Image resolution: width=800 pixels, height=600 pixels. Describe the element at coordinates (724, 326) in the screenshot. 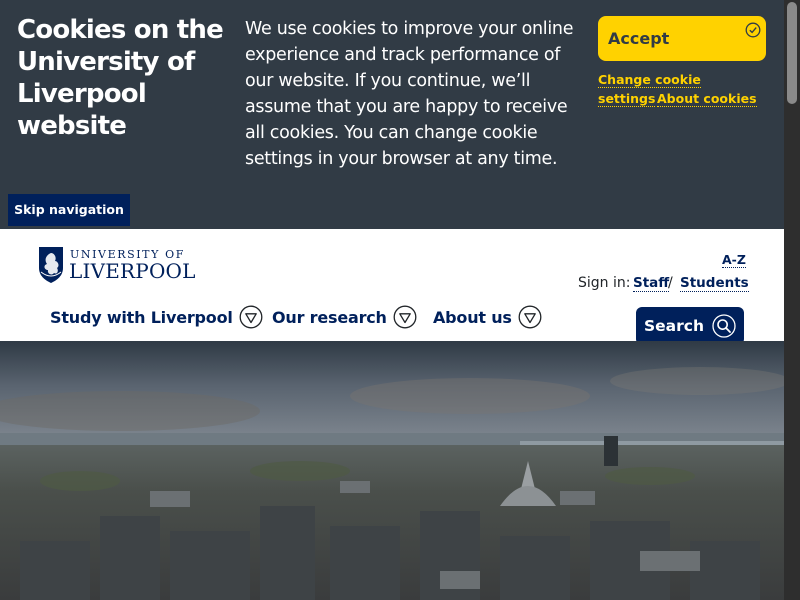

I see `search-icon` at that location.